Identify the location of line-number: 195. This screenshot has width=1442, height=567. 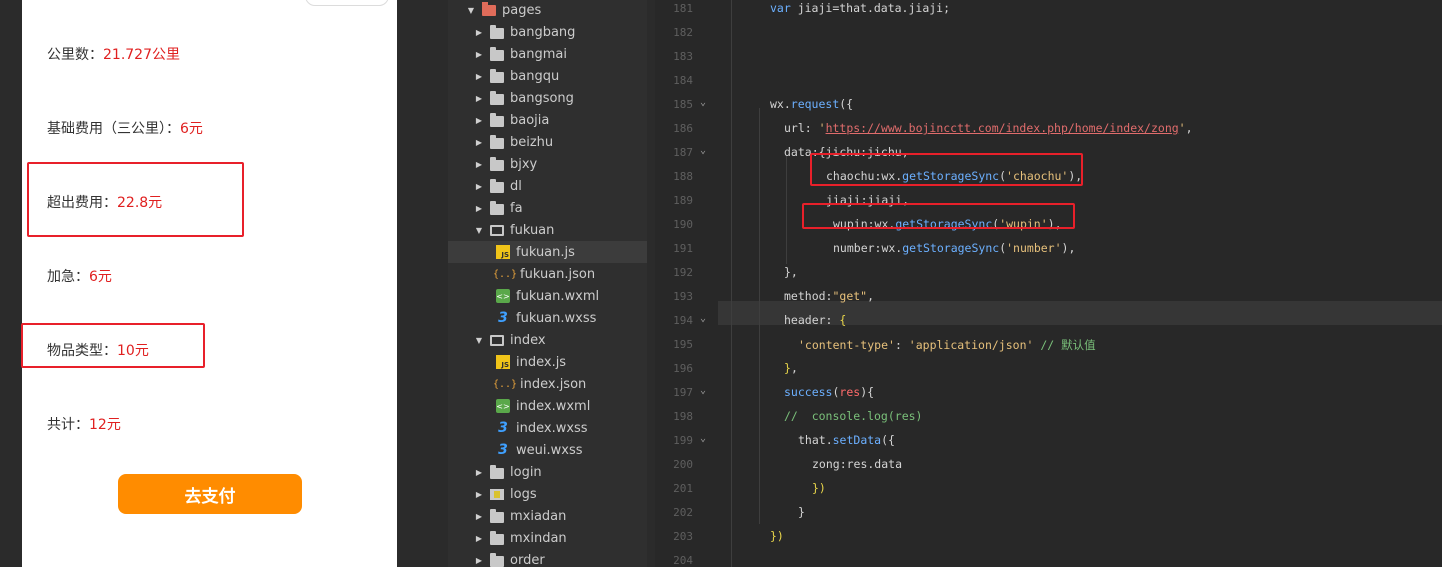
(683, 344).